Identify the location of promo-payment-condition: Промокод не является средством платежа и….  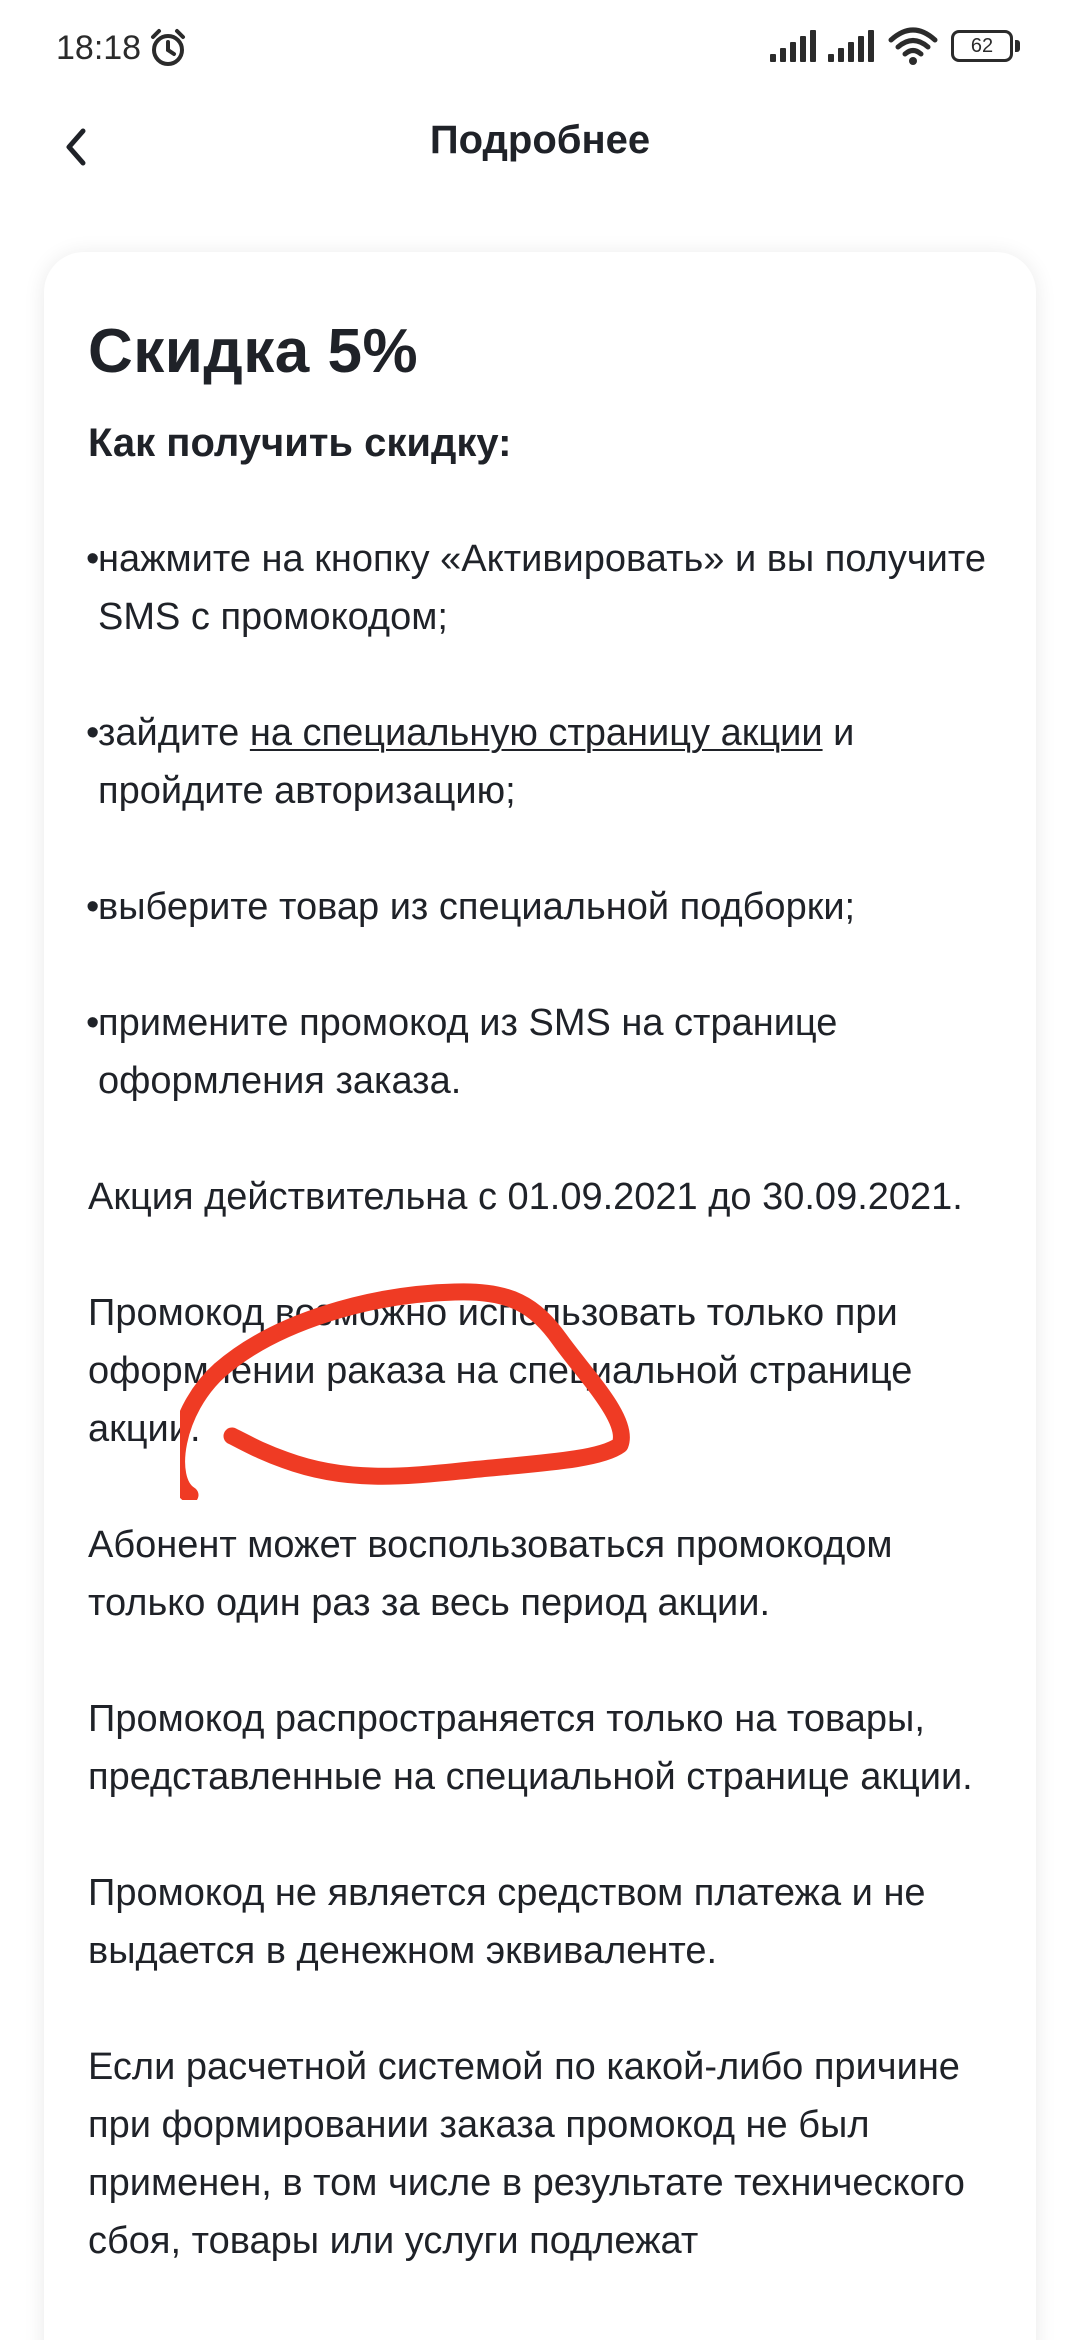
(507, 1922).